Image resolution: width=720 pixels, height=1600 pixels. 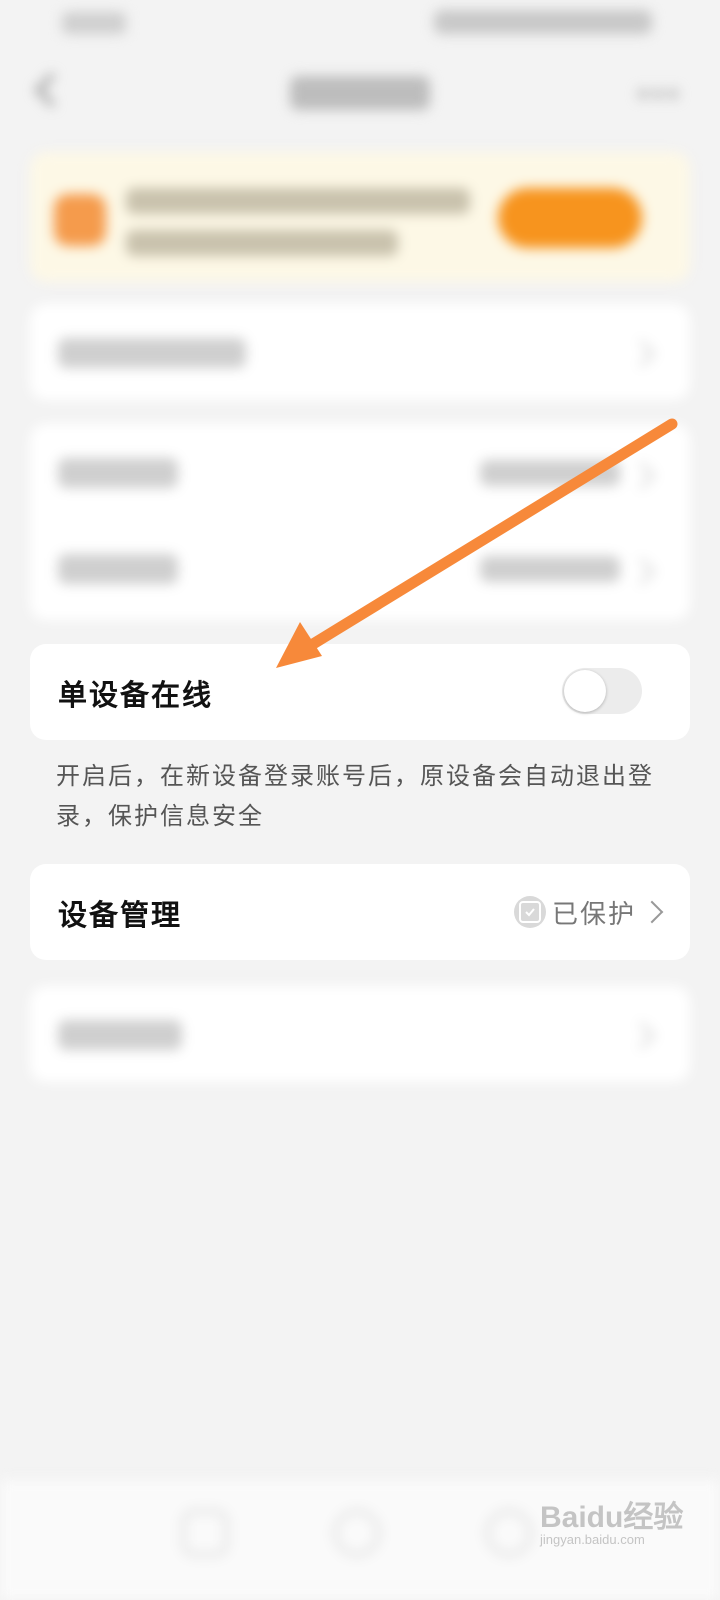 What do you see at coordinates (136, 695) in the screenshot?
I see `single-device-online-label: 单设备在线` at bounding box center [136, 695].